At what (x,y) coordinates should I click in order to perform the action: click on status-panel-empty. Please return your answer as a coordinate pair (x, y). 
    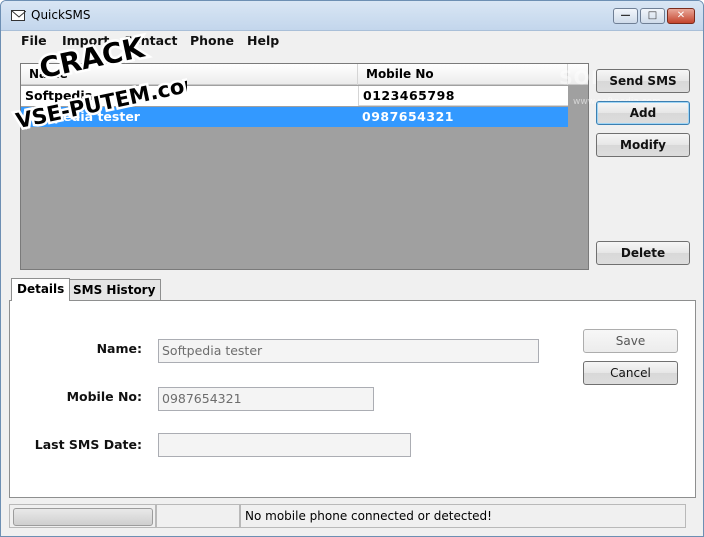
    Looking at the image, I should click on (198, 516).